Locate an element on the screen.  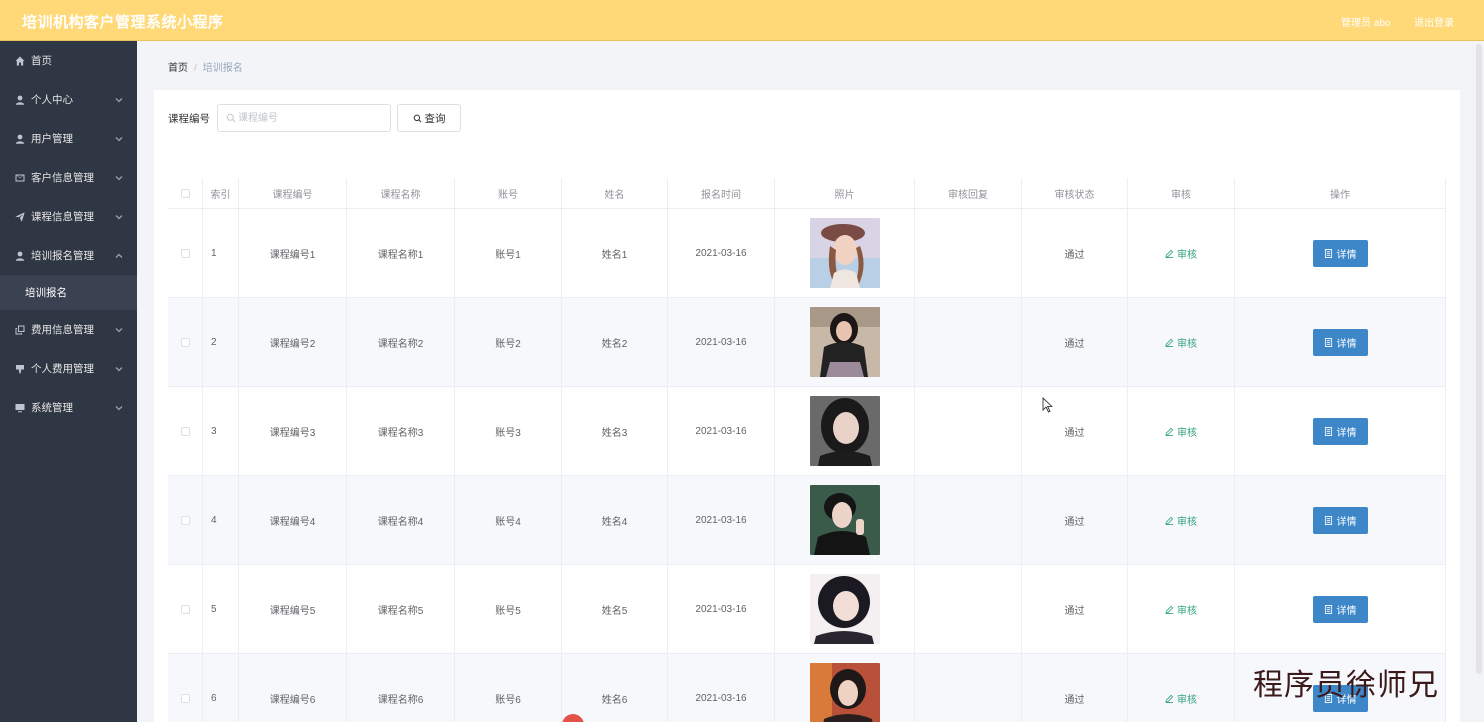
sidebar-subitem-enrollment: 培训报名 is located at coordinates (68, 292).